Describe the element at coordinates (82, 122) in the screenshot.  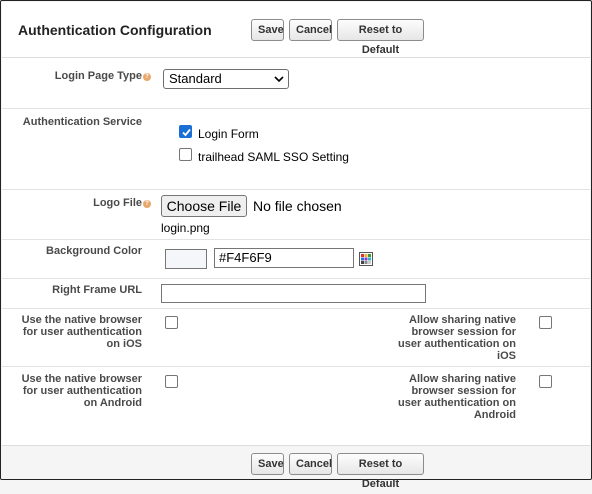
I see `authentication-service-label: Authentication Service` at that location.